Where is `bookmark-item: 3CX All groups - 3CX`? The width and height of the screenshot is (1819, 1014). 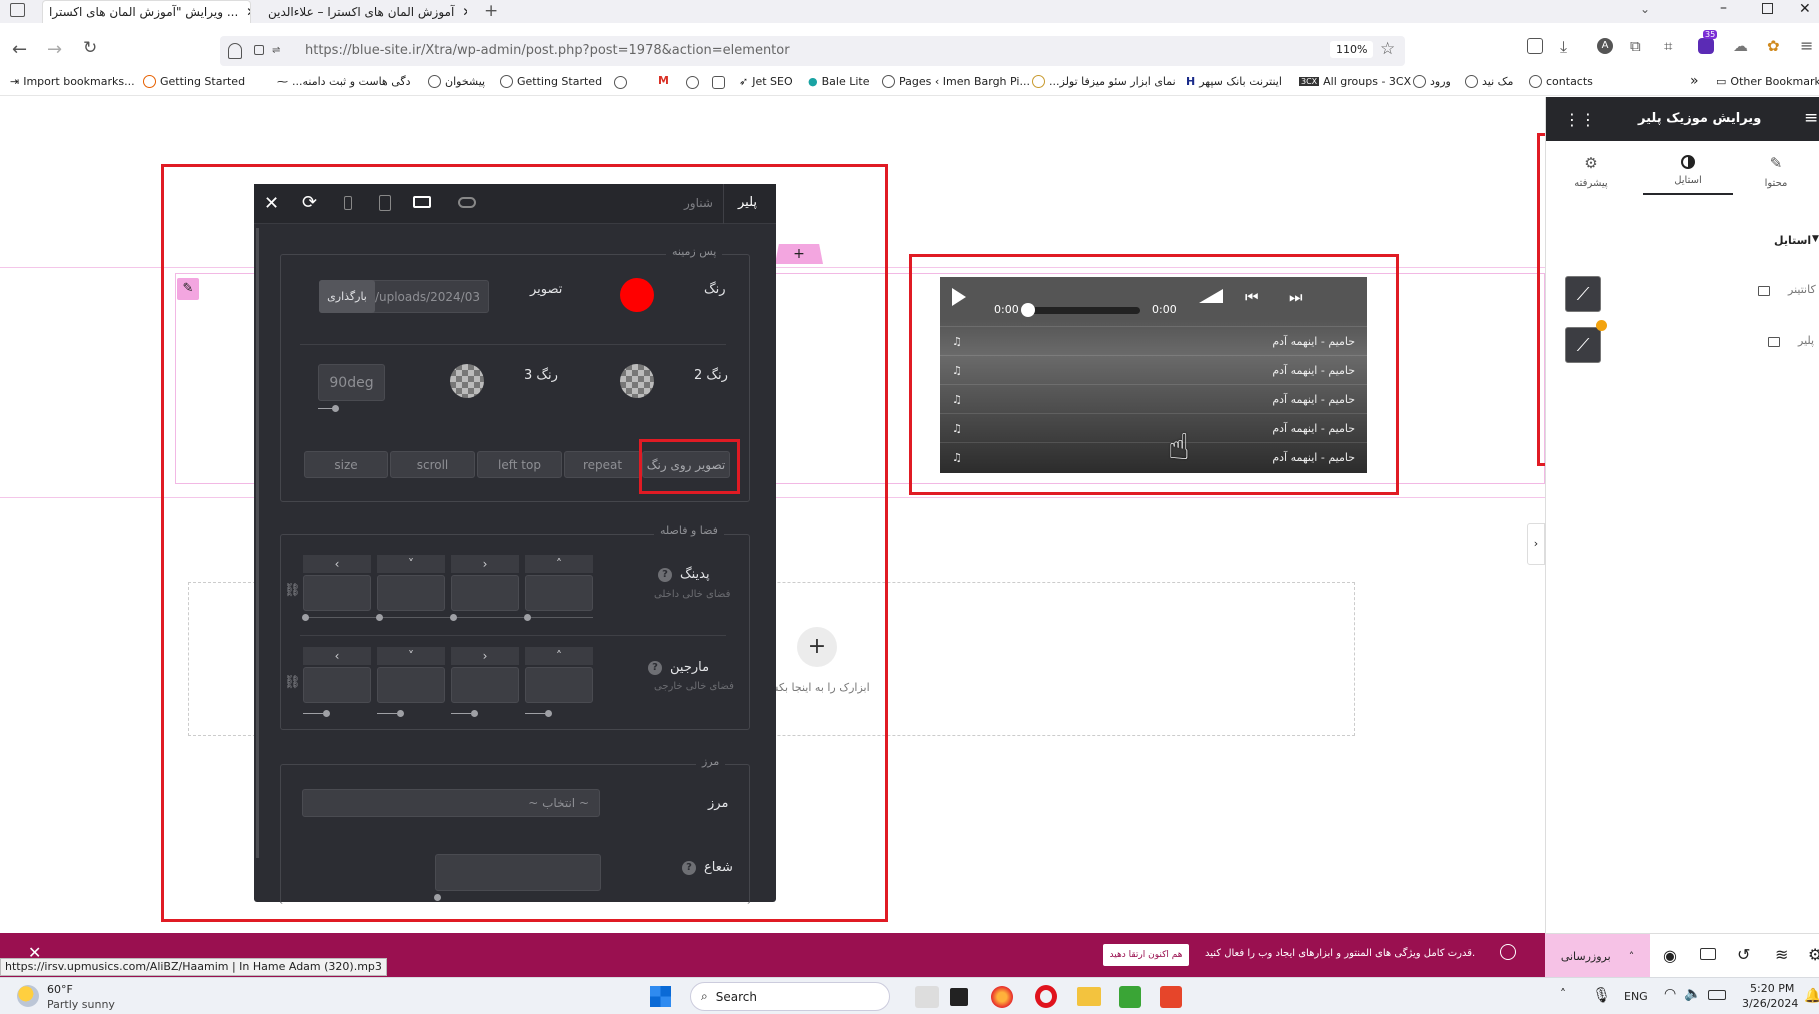
bookmark-item: 3CX All groups - 3CX is located at coordinates (1355, 81).